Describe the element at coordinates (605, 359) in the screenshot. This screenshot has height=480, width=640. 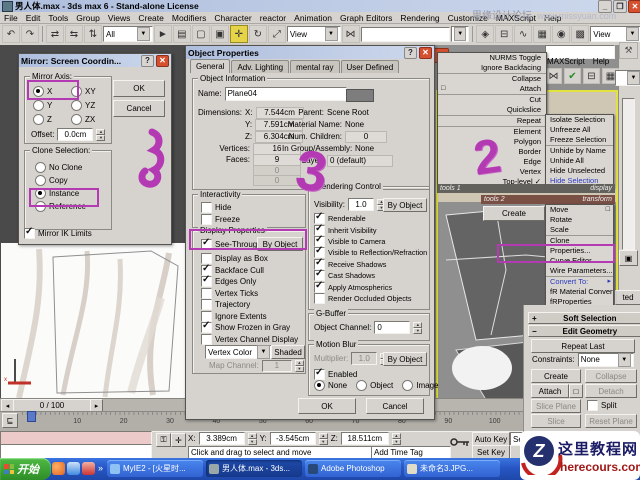
I see `constraints-dropdown: None ▼` at that location.